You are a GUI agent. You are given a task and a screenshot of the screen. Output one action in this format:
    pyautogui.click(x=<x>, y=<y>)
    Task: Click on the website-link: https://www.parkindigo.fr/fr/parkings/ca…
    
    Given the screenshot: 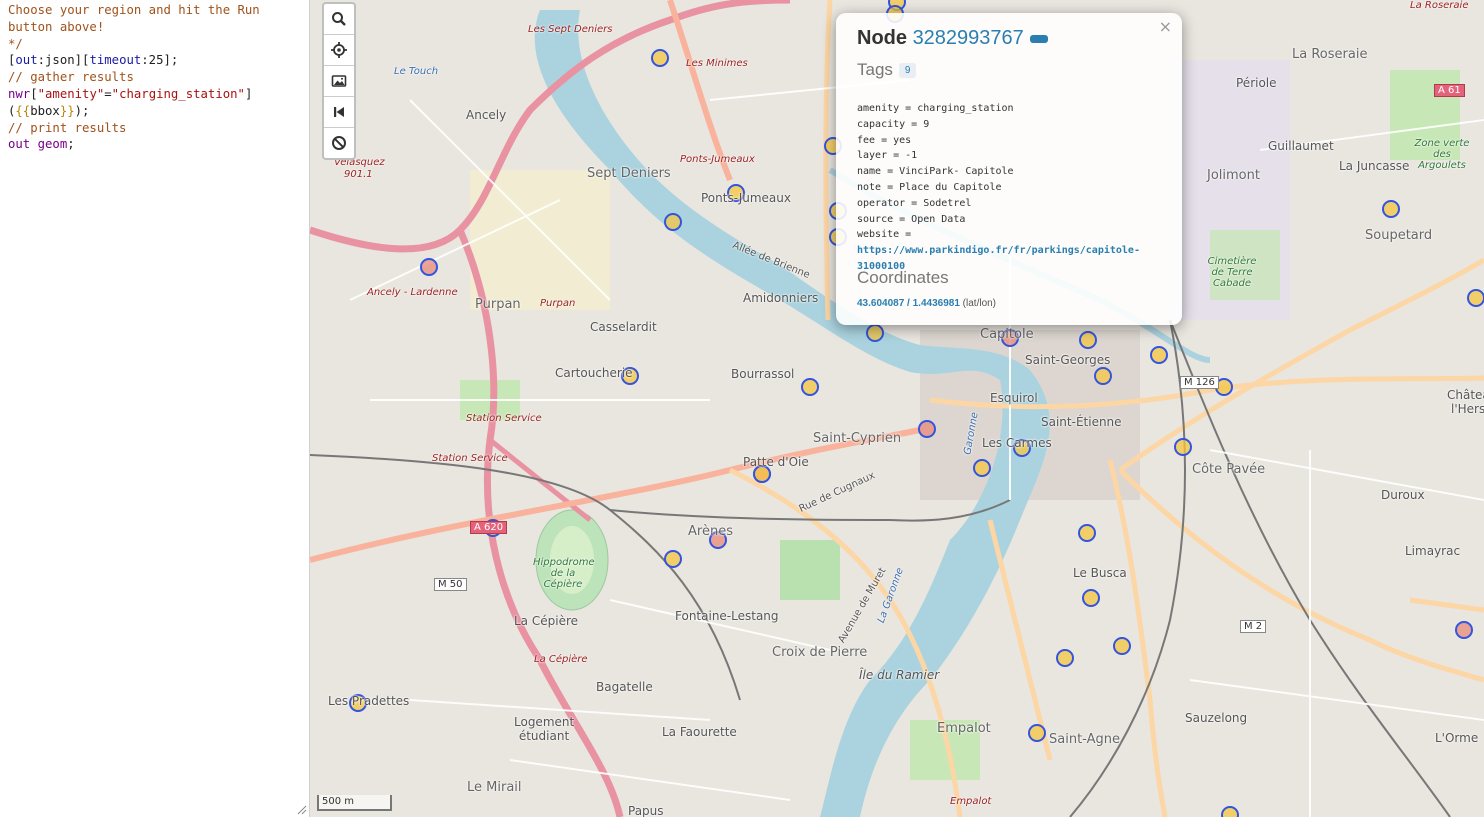 What is the action you would take?
    pyautogui.click(x=998, y=250)
    